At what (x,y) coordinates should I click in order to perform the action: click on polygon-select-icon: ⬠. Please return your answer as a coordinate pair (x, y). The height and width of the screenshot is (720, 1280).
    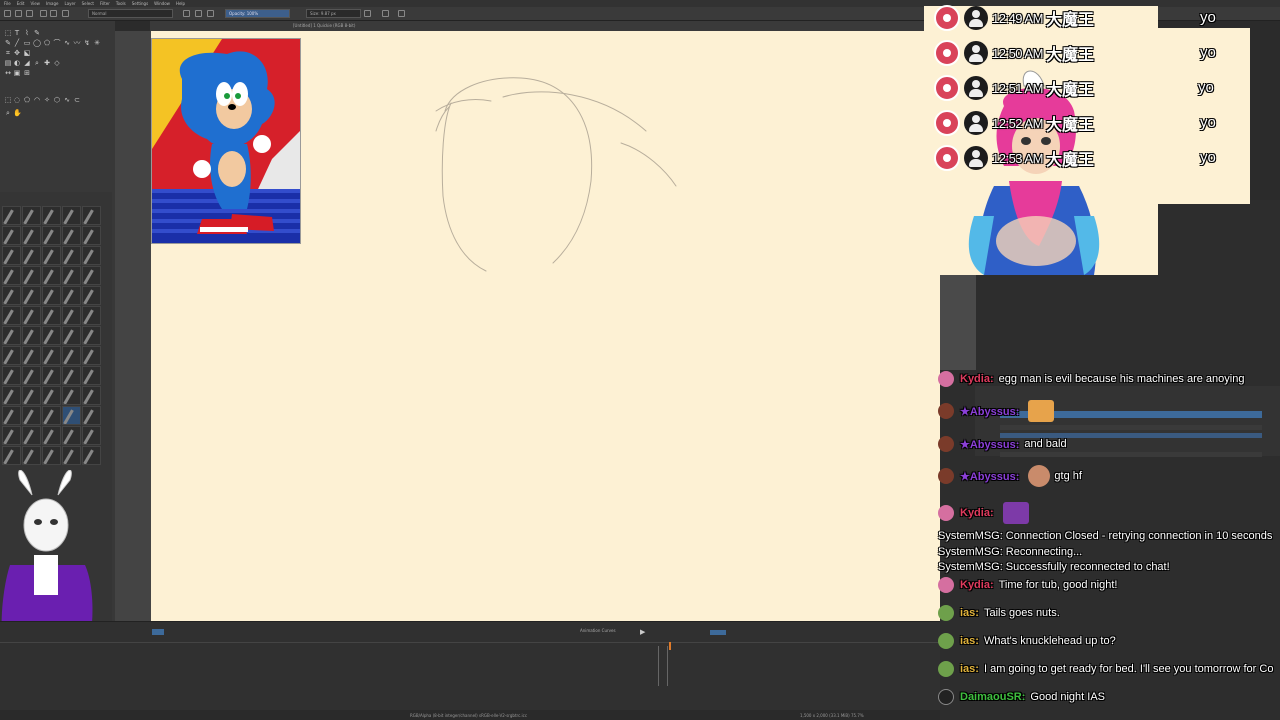
    Looking at the image, I should click on (27, 100).